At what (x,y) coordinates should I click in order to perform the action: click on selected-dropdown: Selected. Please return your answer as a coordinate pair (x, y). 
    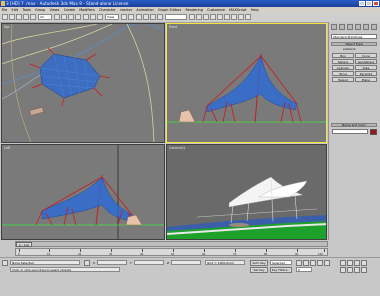
    Looking at the image, I should click on (281, 262).